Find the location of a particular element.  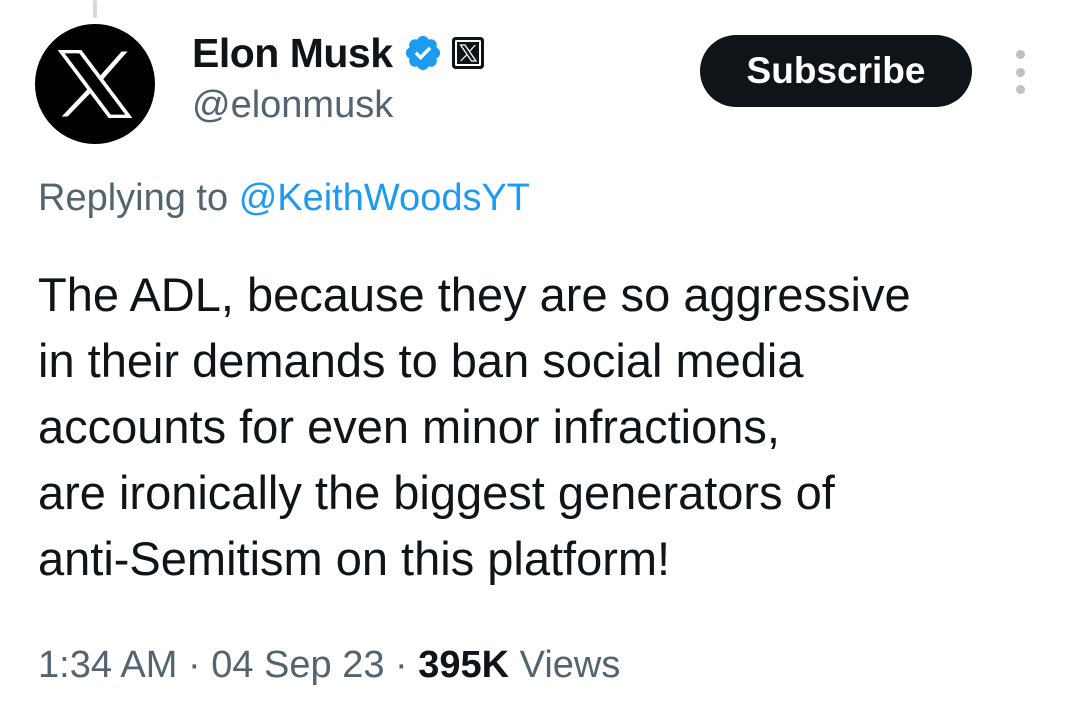

views-count: 395K is located at coordinates (463, 665).